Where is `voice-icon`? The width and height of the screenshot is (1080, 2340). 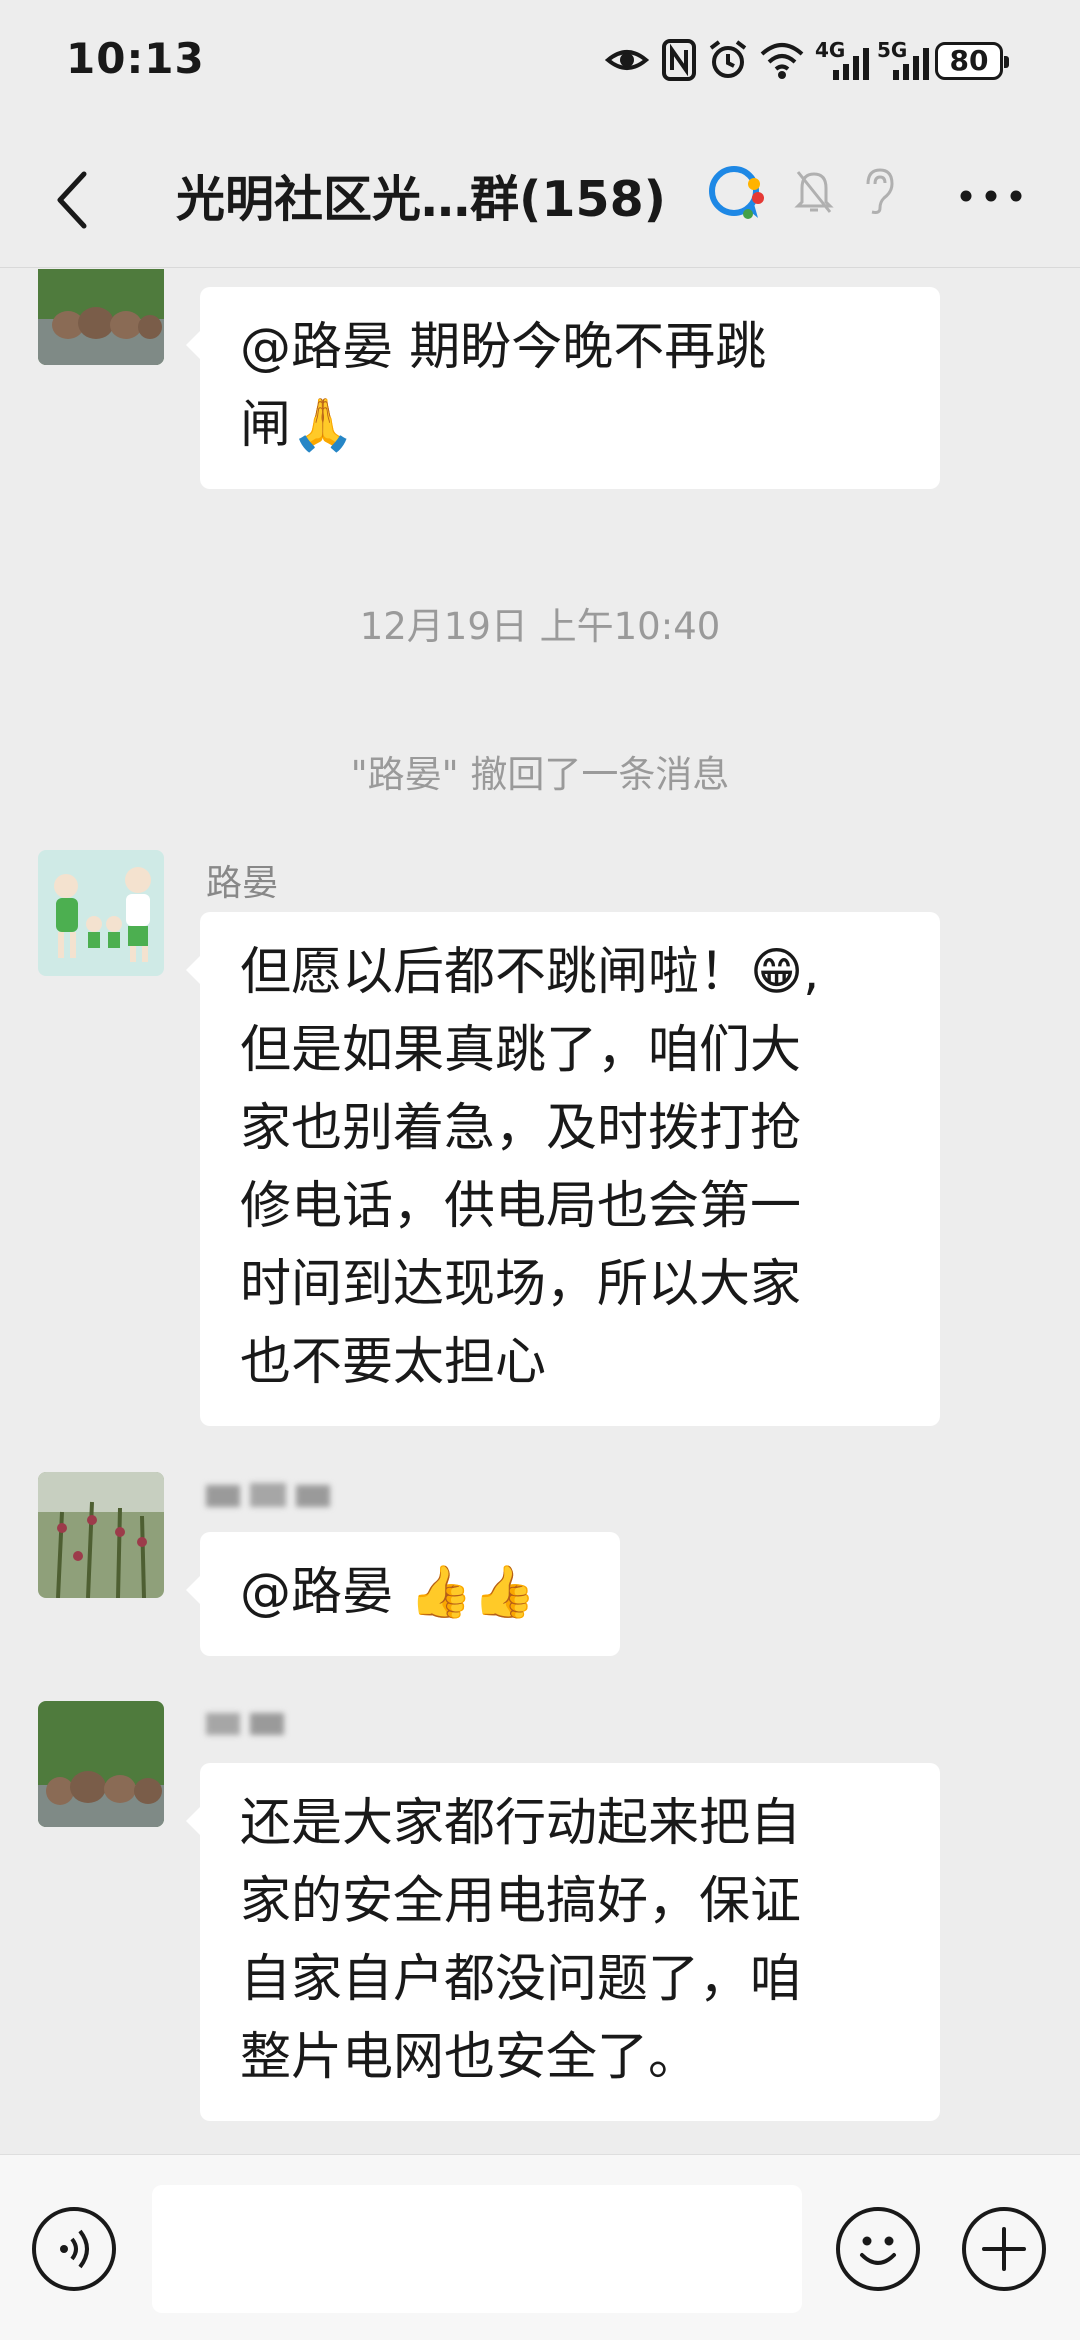
voice-icon is located at coordinates (74, 2249).